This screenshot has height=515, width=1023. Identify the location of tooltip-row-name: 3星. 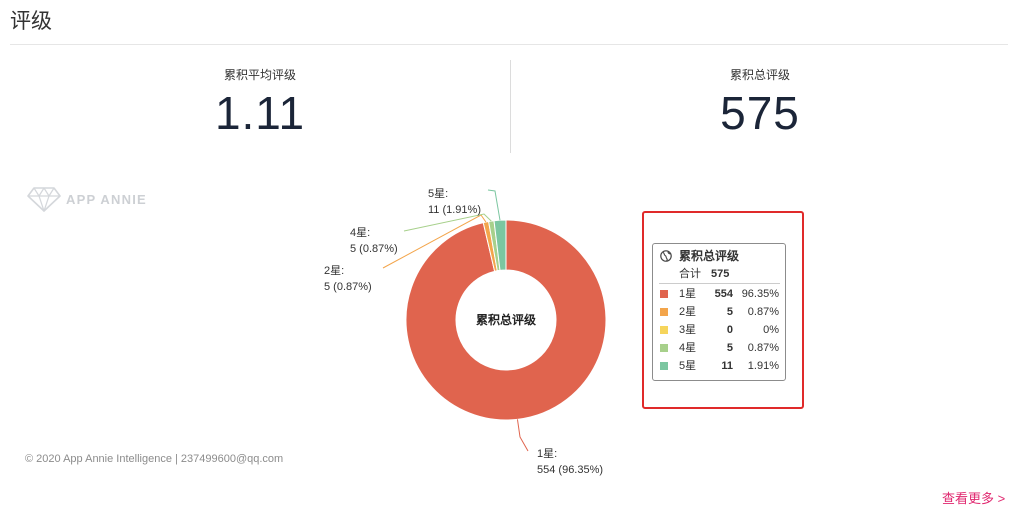
(688, 330).